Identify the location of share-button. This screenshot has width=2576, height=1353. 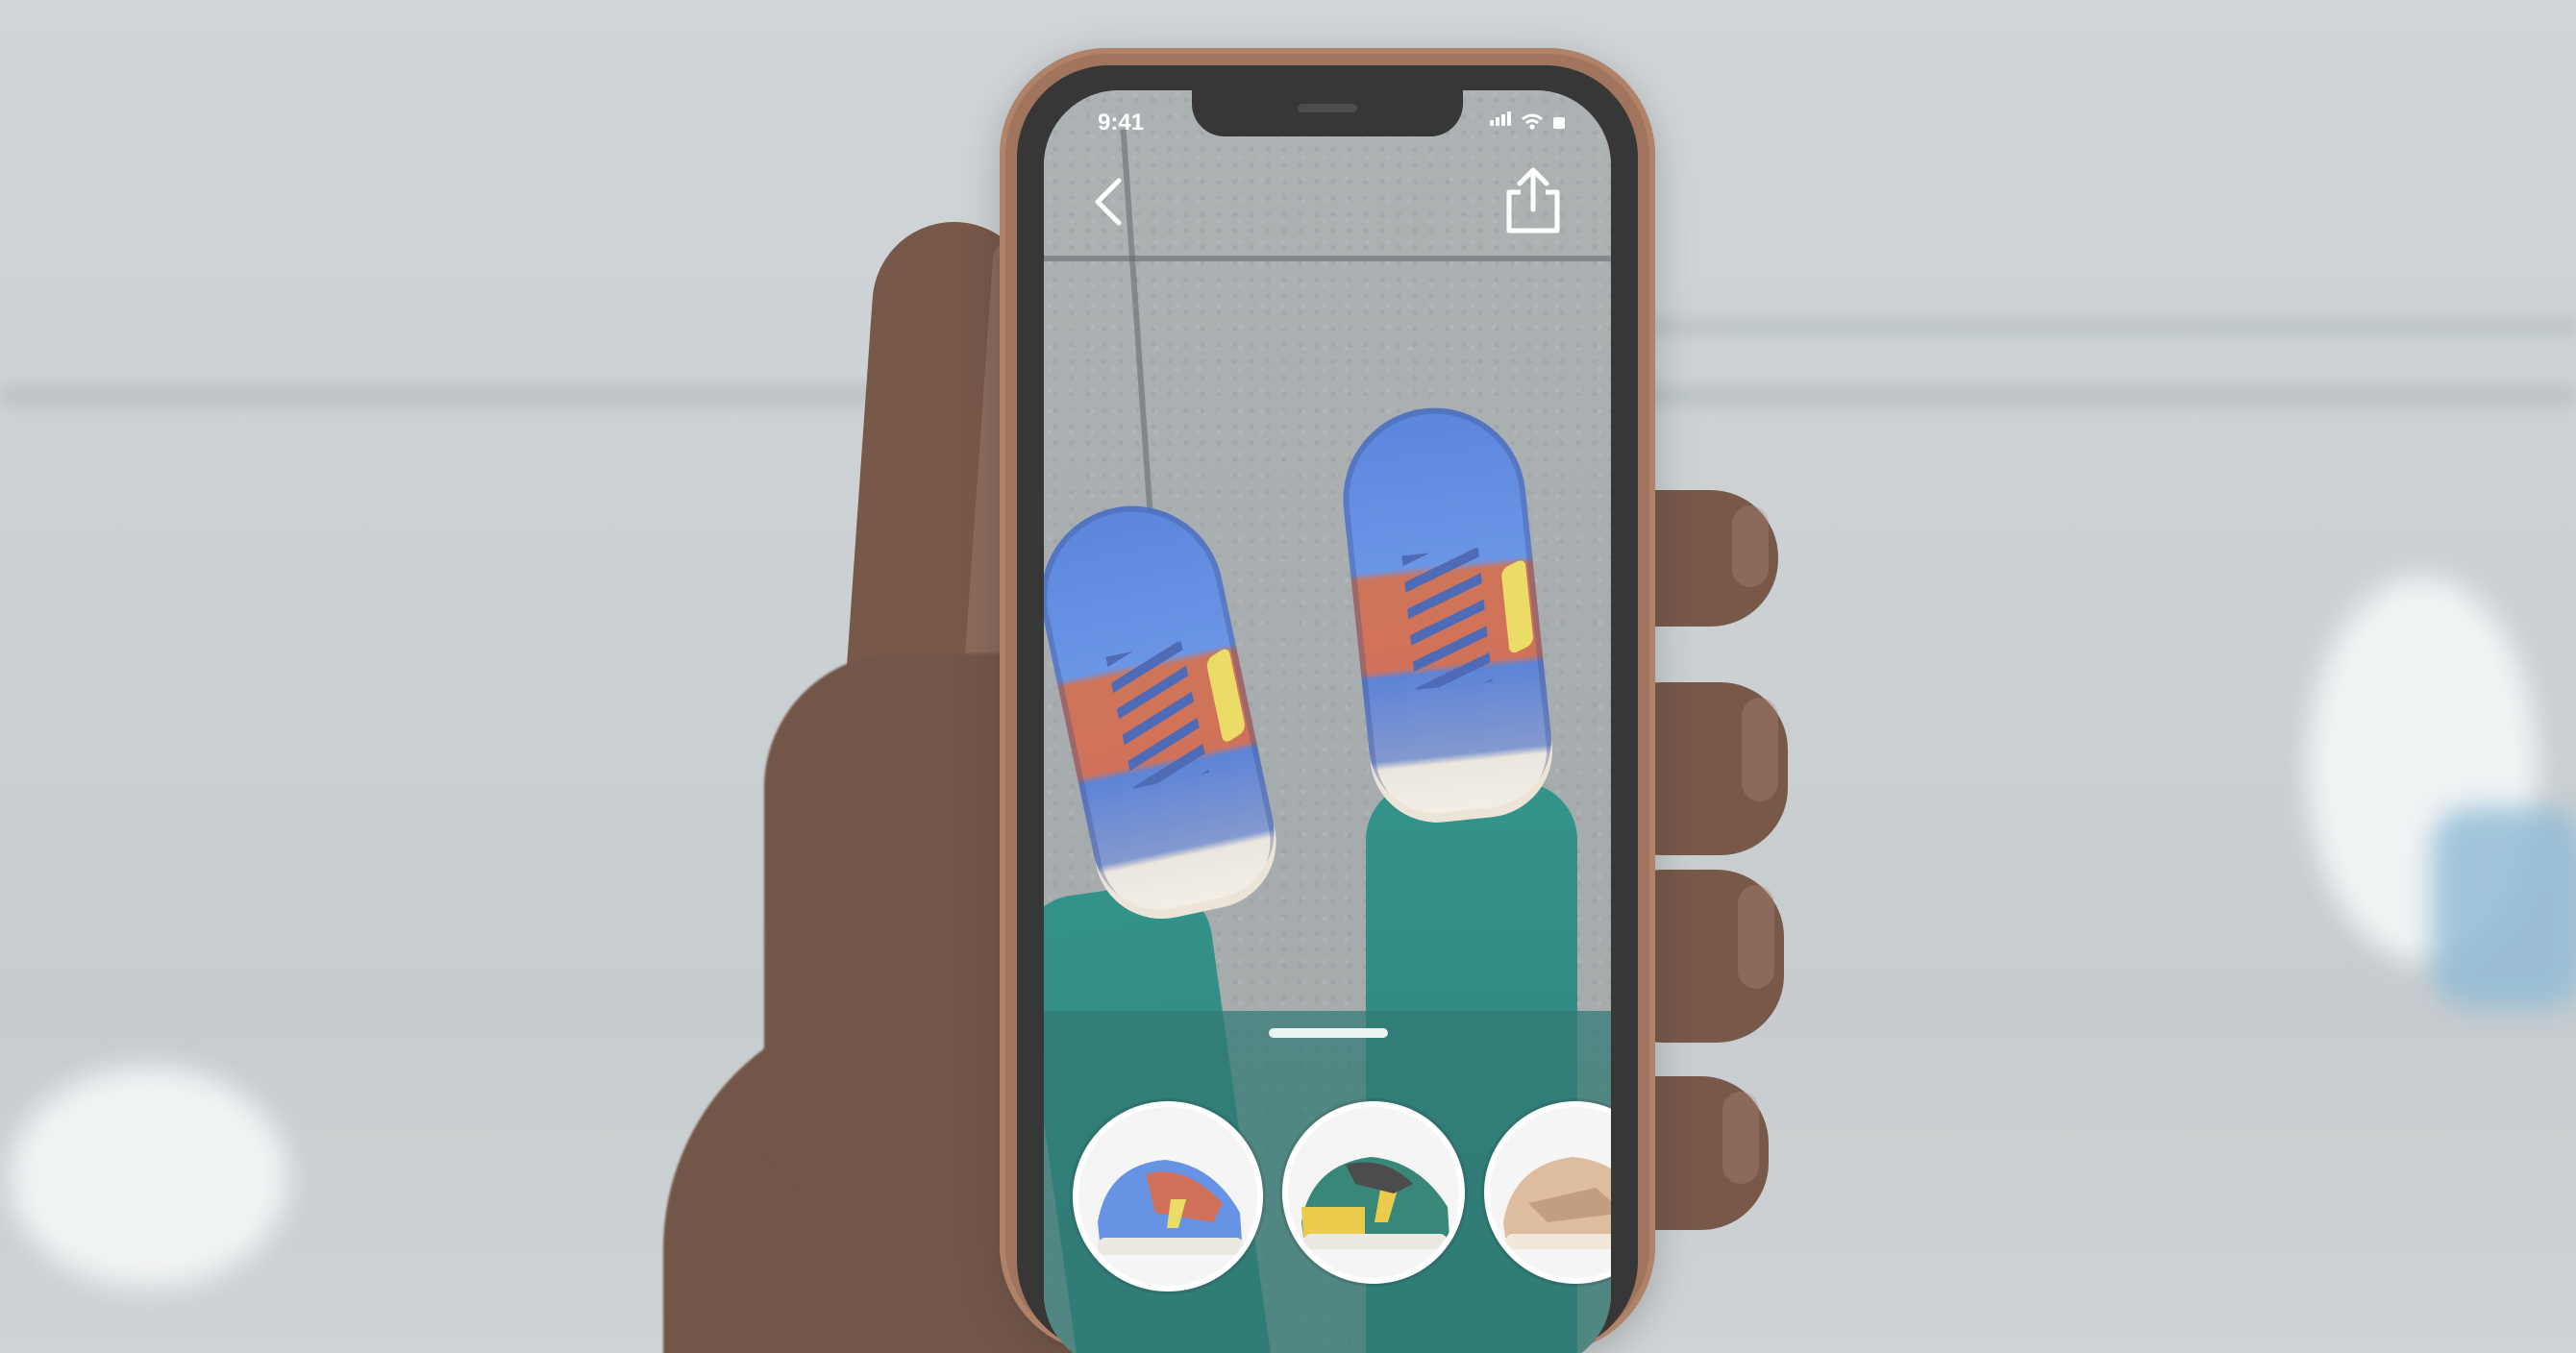
(1533, 201).